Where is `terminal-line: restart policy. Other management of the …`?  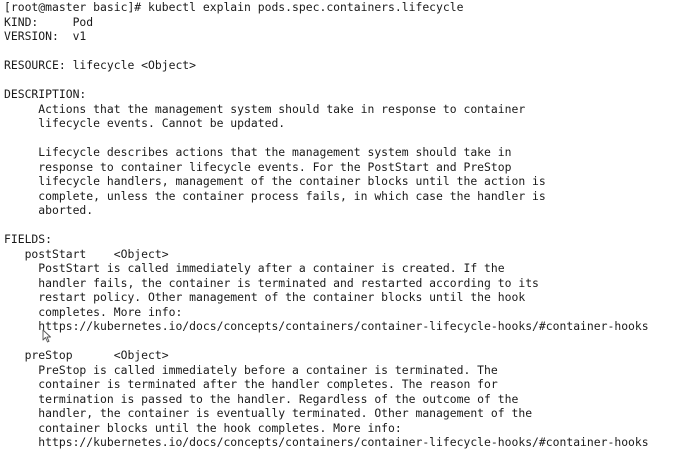
terminal-line: restart policy. Other management of the … is located at coordinates (265, 297).